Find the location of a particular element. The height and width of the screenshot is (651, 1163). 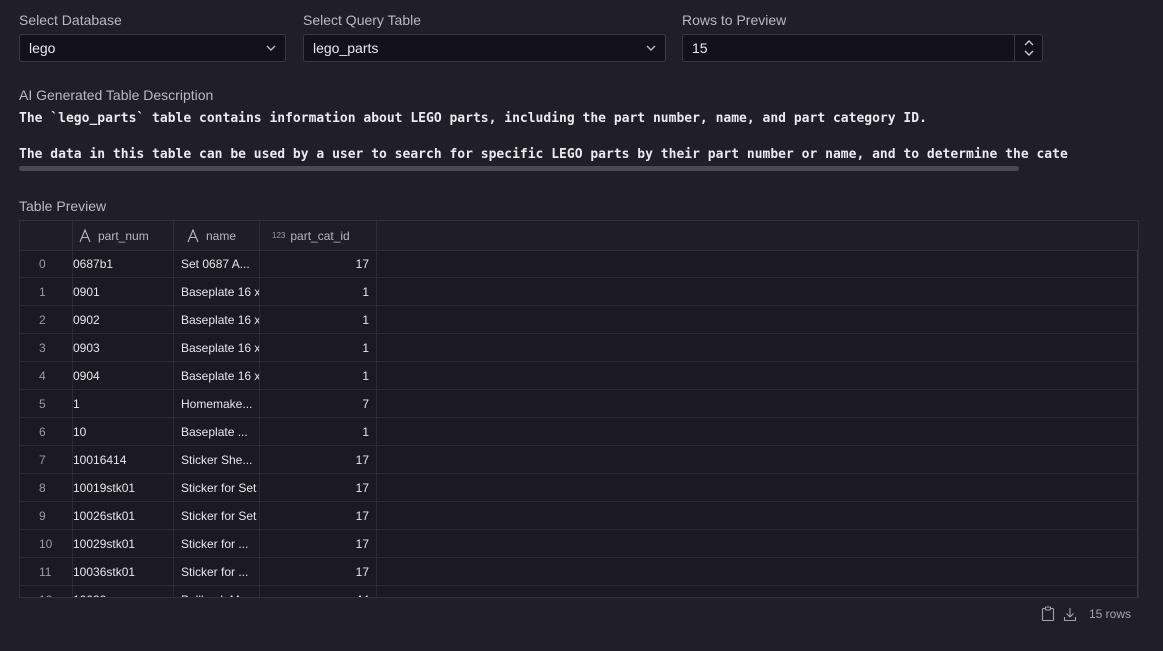

index-header is located at coordinates (46, 235).